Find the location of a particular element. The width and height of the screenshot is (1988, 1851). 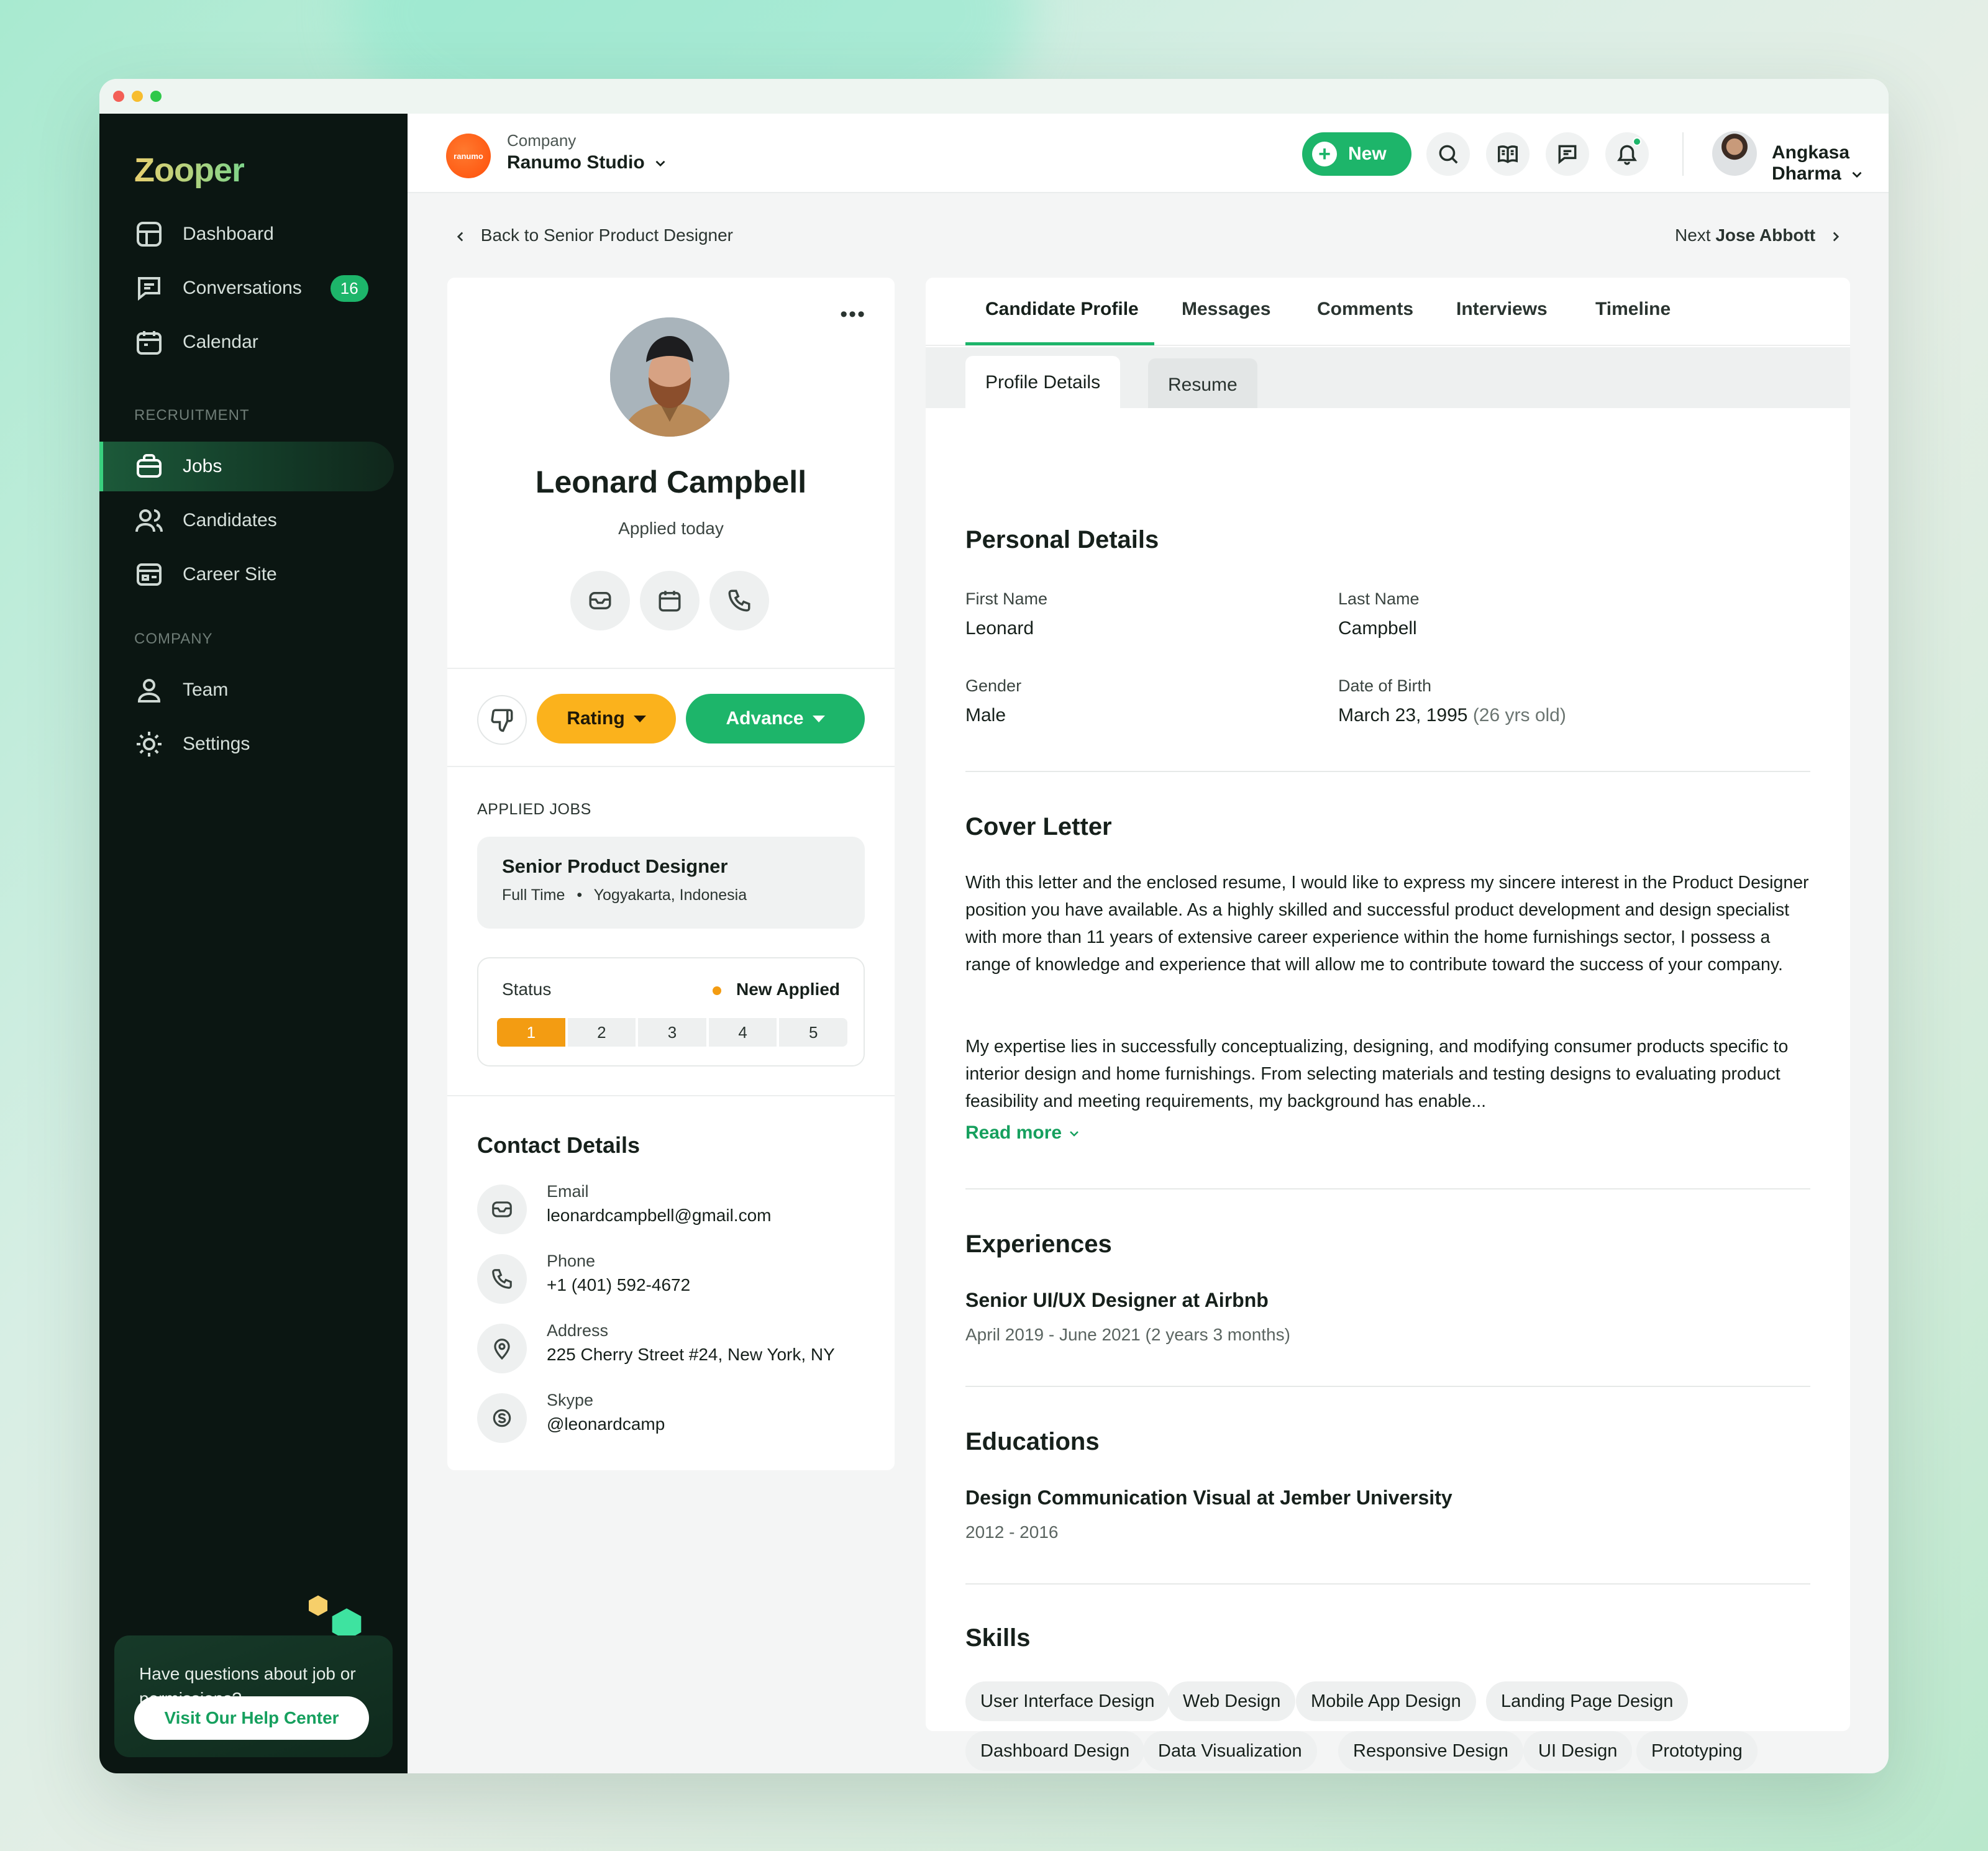

mail-icon is located at coordinates (600, 600).